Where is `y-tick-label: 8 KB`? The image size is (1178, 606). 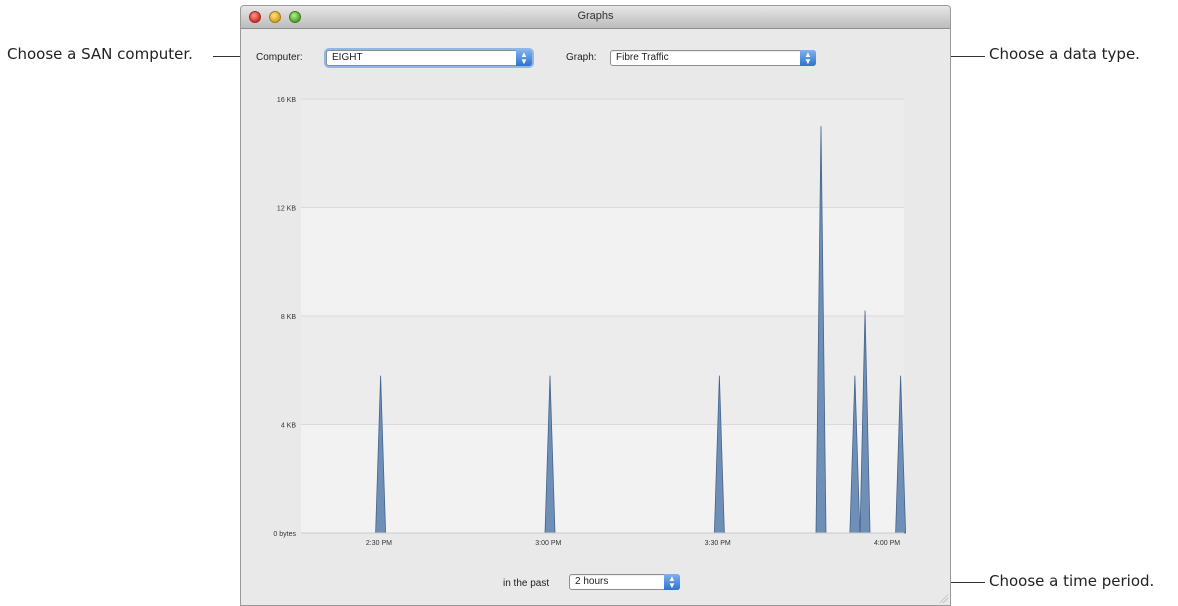
y-tick-label: 8 KB is located at coordinates (289, 317).